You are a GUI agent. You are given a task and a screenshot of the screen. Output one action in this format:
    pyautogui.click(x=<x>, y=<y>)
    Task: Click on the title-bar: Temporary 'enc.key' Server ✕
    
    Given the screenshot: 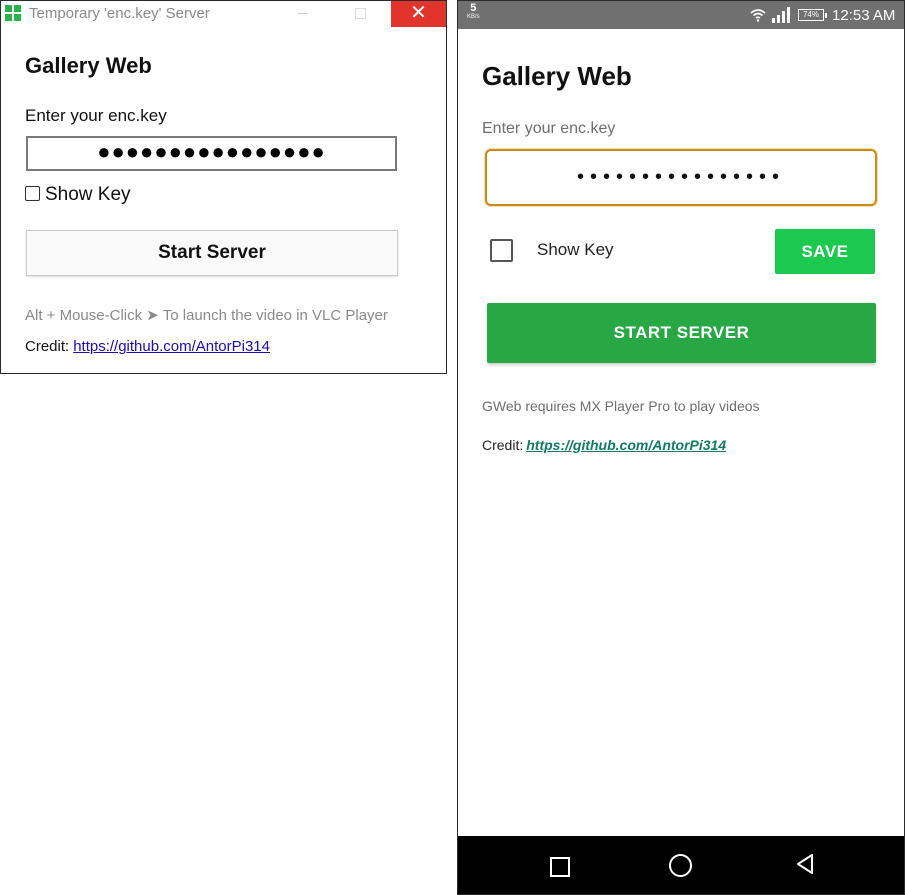 What is the action you would take?
    pyautogui.click(x=223, y=14)
    